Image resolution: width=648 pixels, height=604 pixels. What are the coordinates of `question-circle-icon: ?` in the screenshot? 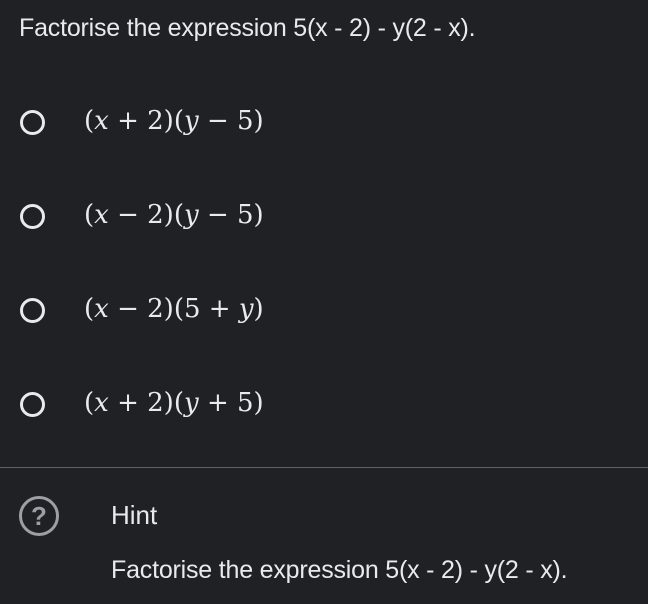 It's located at (39, 516).